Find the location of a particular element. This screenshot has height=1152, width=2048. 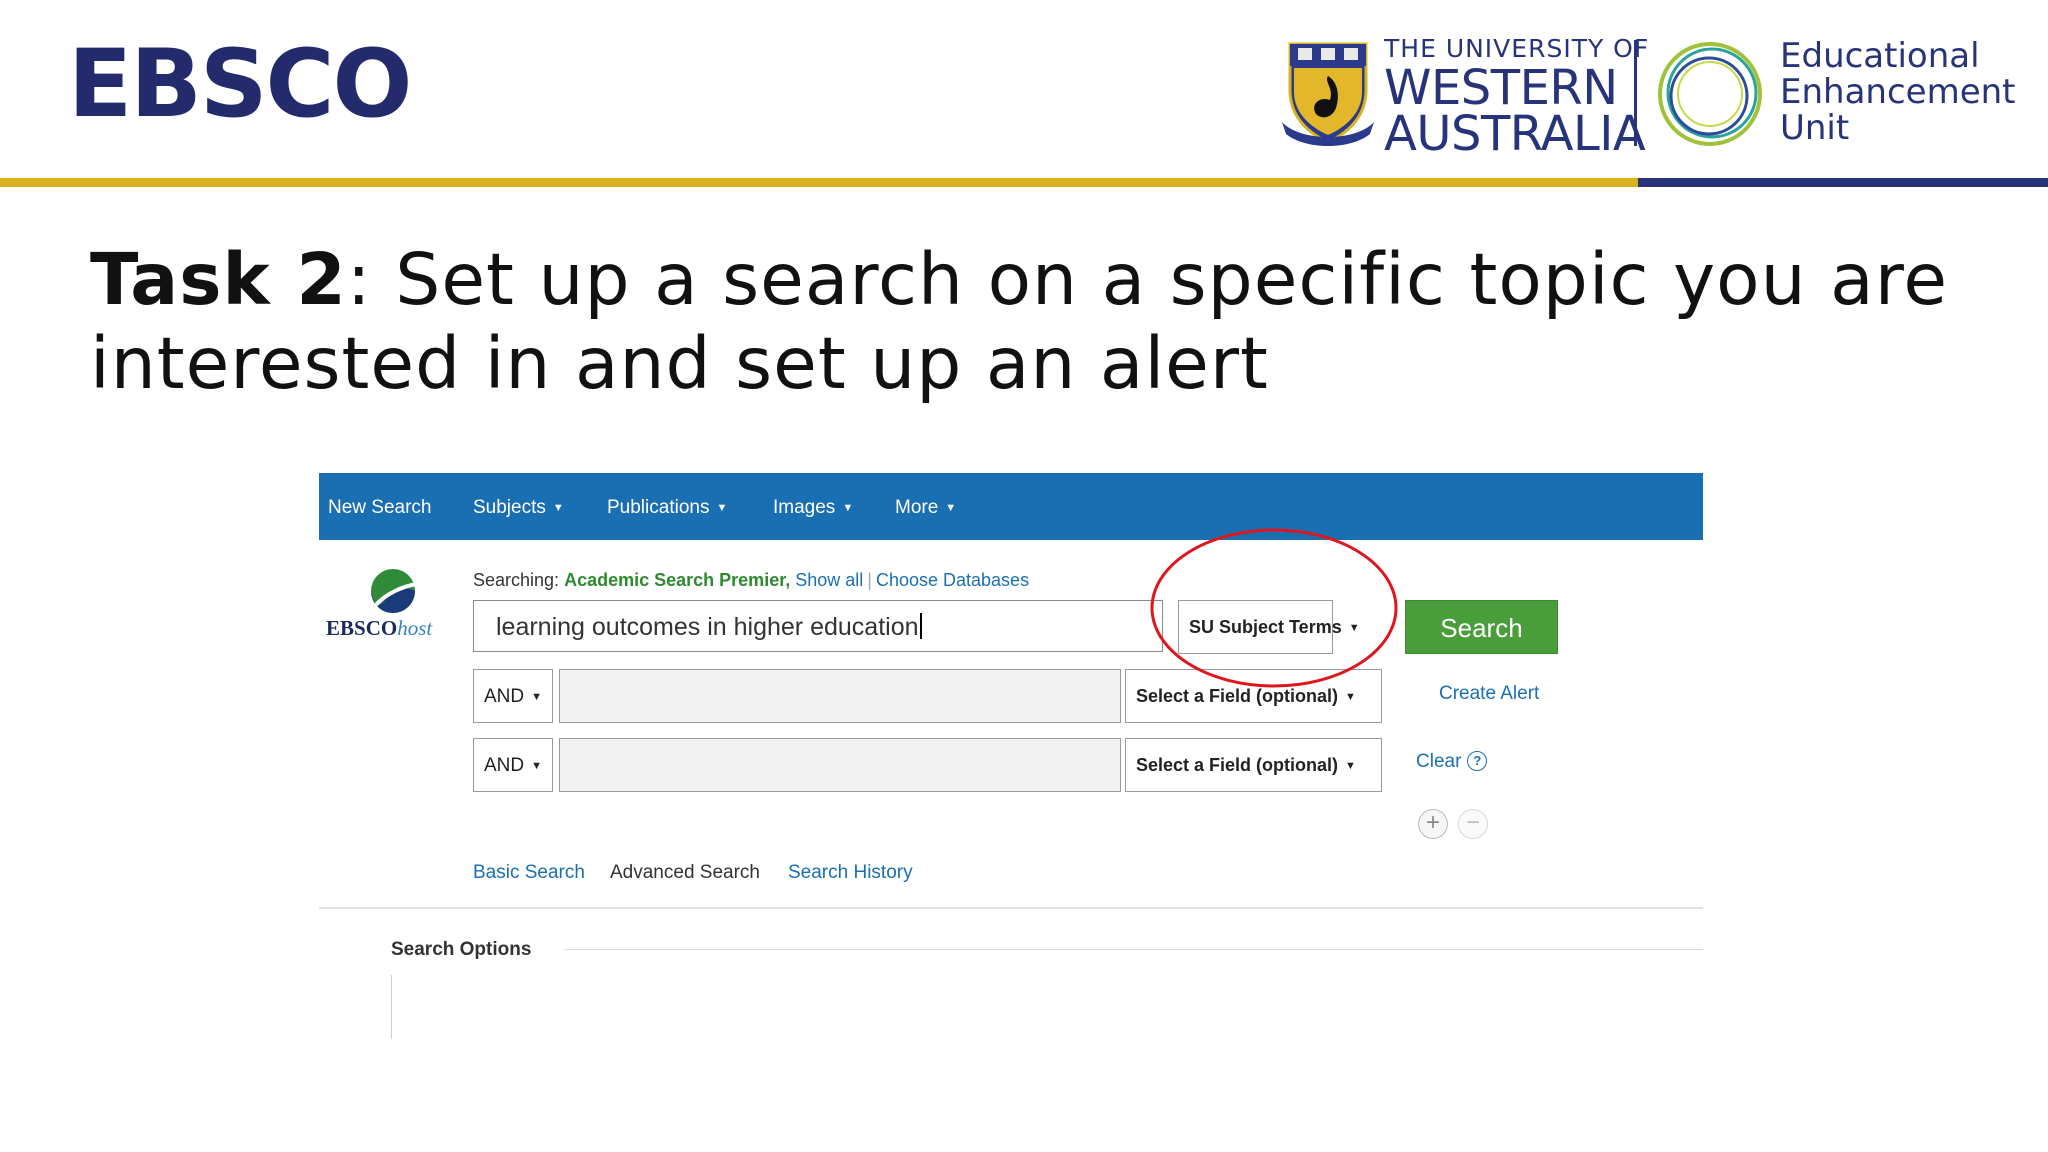

nav-new-search: New Search is located at coordinates (380, 508).